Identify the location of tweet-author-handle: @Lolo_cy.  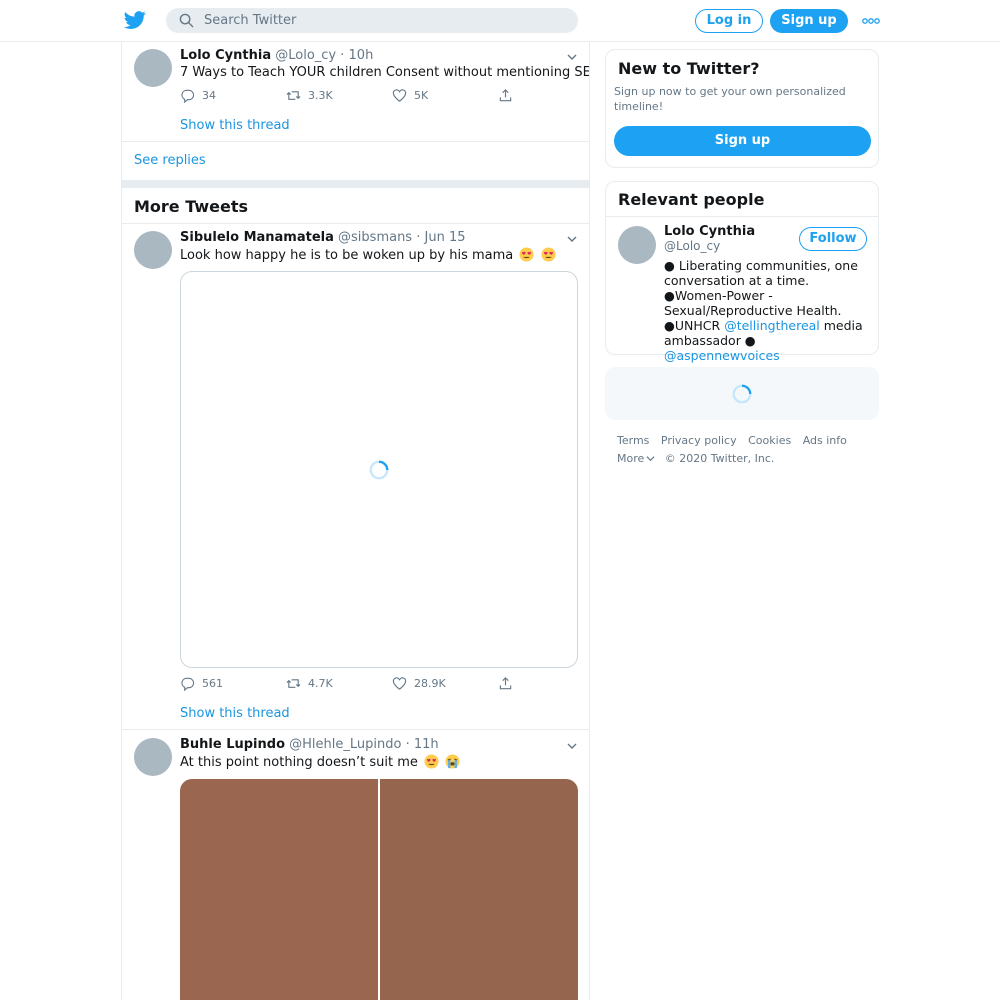
(305, 55).